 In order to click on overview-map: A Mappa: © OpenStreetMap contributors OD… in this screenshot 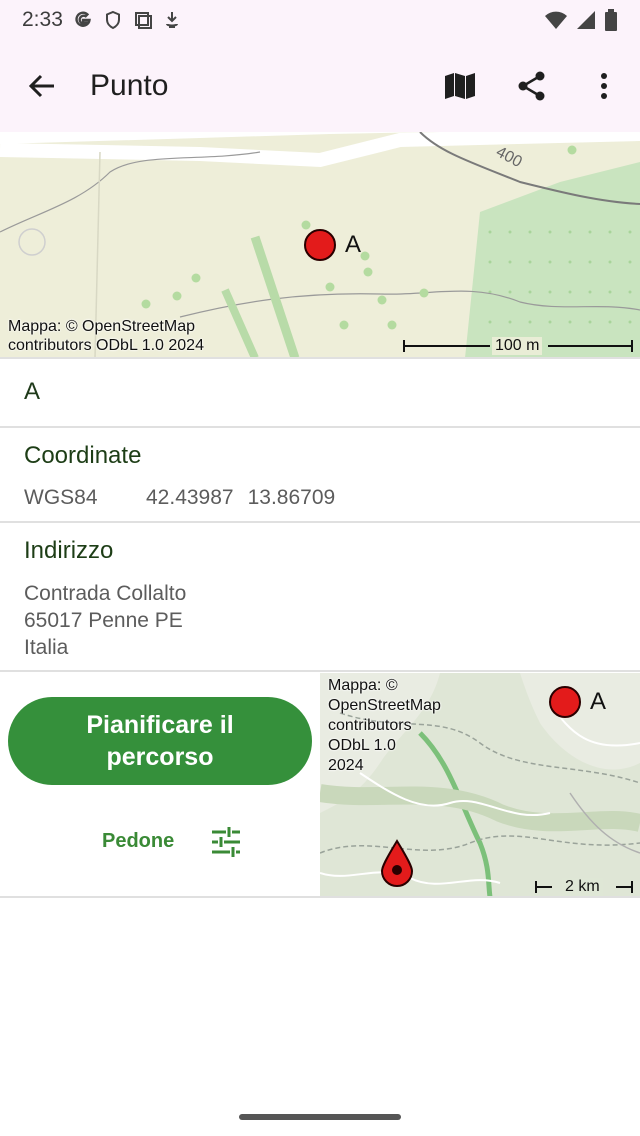, I will do `click(480, 785)`.